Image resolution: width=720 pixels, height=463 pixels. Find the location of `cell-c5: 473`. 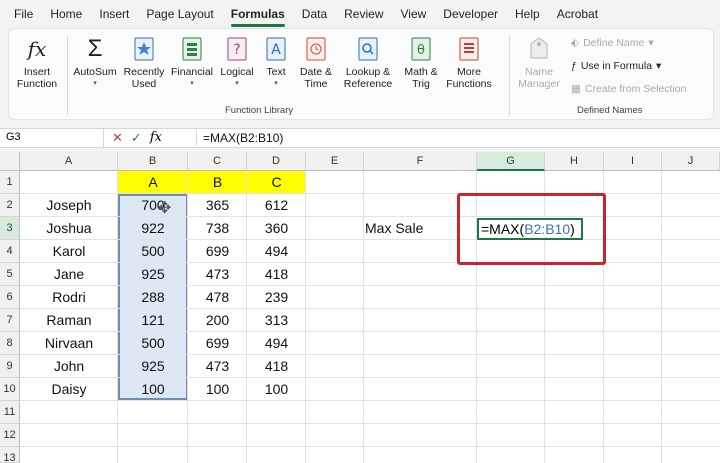

cell-c5: 473 is located at coordinates (217, 274).